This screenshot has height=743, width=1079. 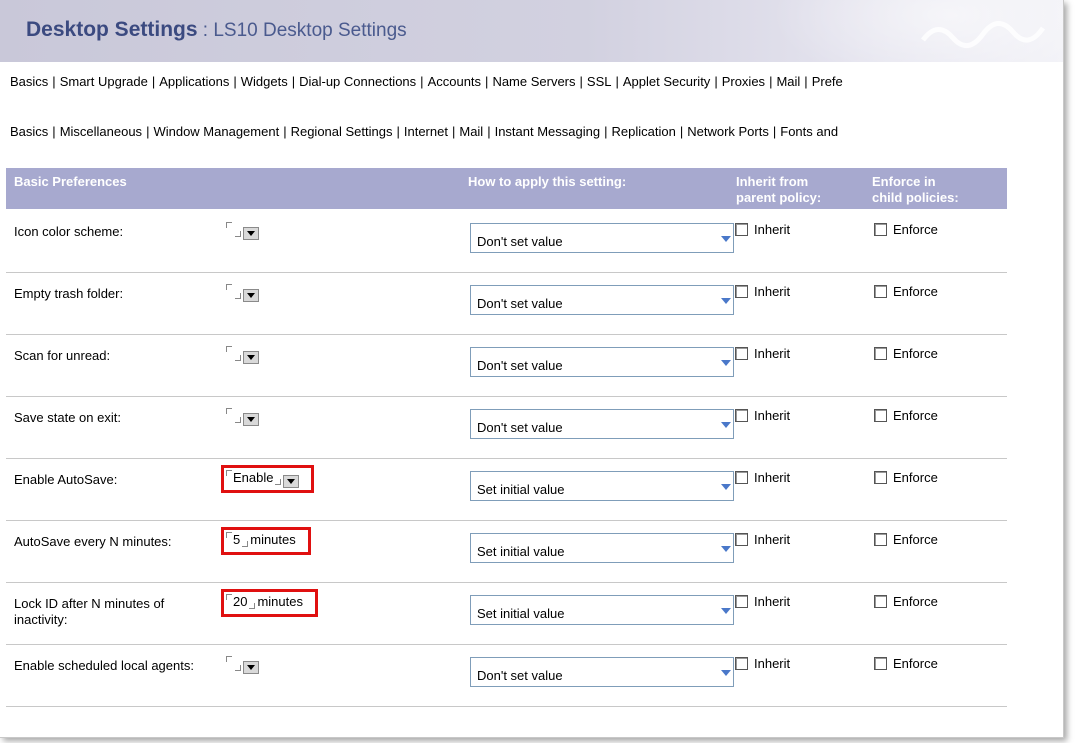 I want to click on setting-label: Save state on exit:, so click(x=67, y=417).